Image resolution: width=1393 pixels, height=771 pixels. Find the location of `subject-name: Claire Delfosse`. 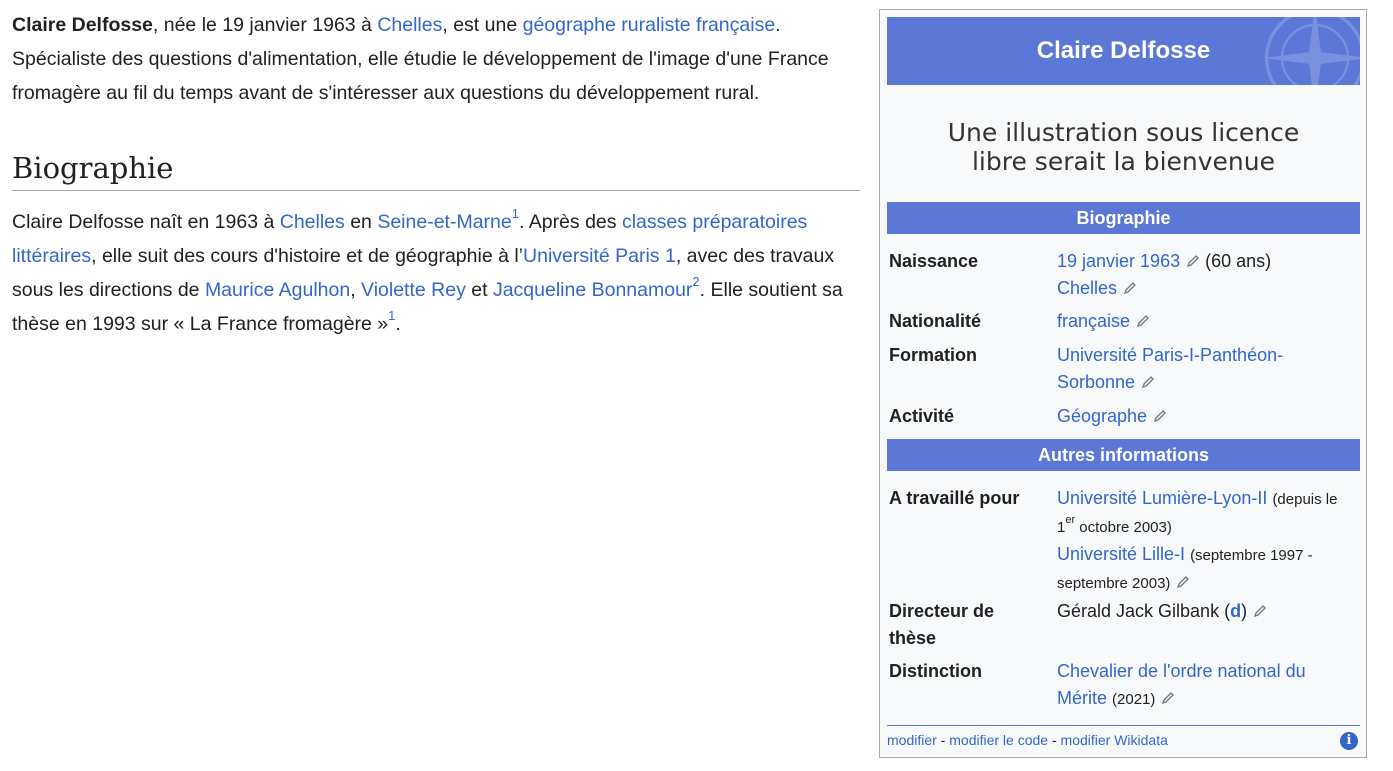

subject-name: Claire Delfosse is located at coordinates (82, 25).